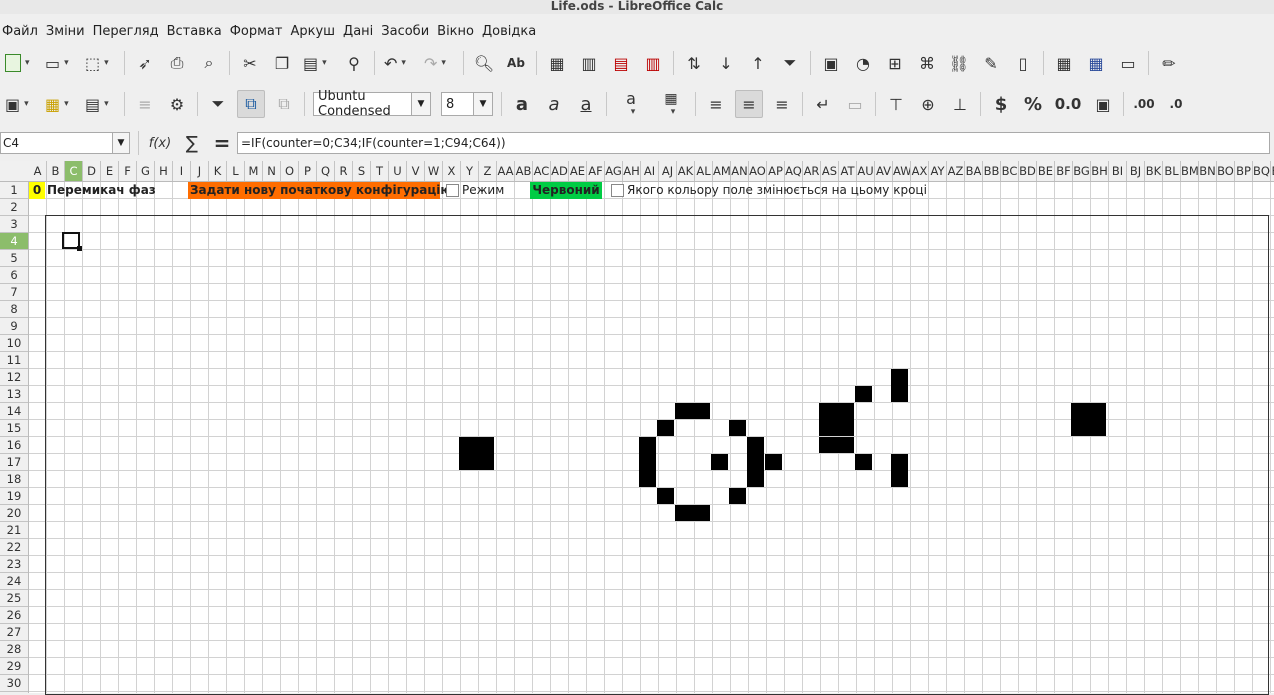 This screenshot has height=695, width=1274. Describe the element at coordinates (362, 171) in the screenshot. I see `column-header: S` at that location.